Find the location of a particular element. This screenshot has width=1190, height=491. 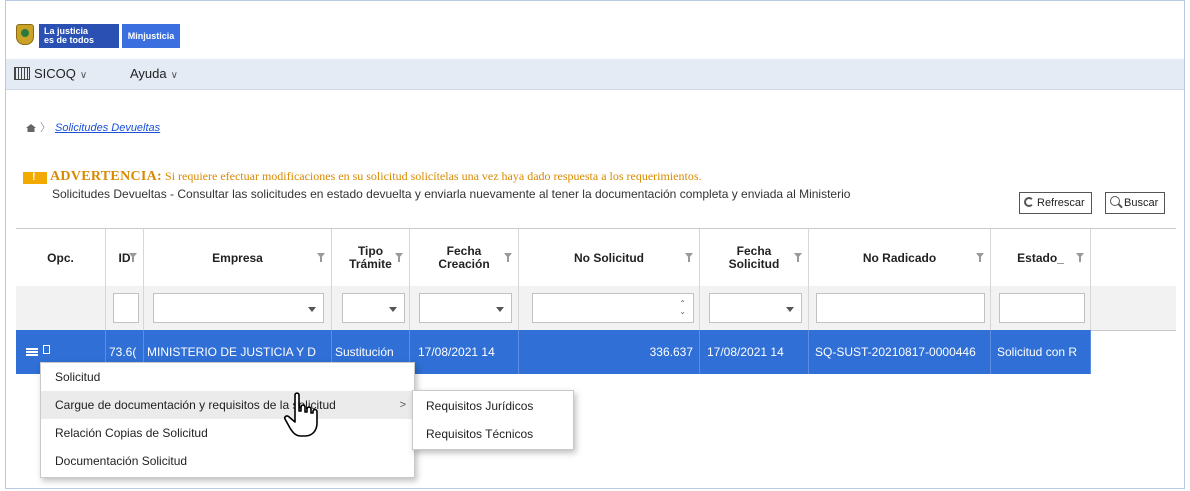

document-icon is located at coordinates (46, 349).